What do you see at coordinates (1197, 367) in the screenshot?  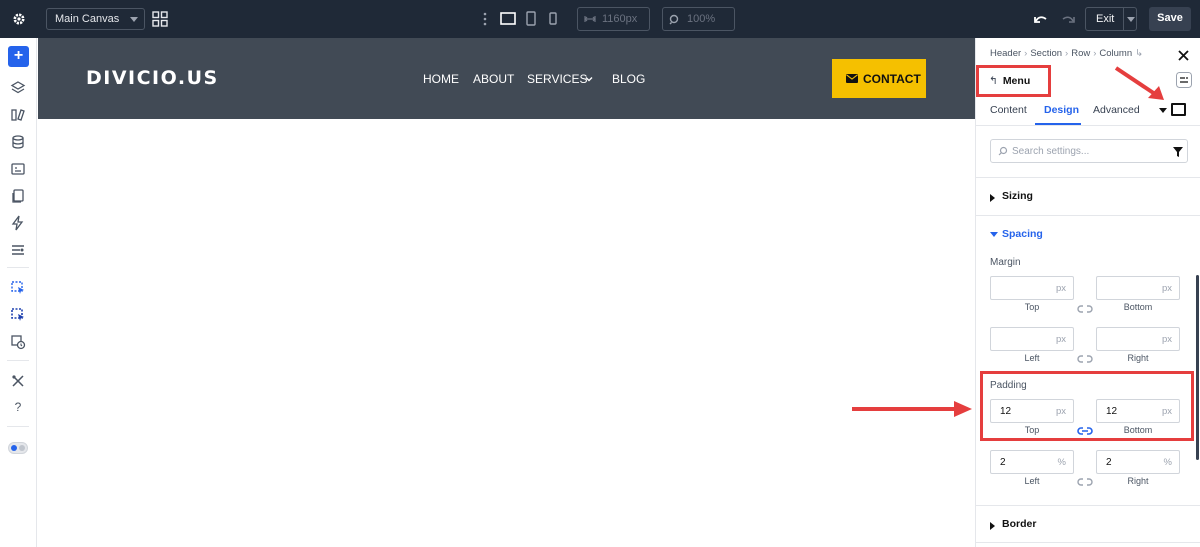 I see `panel-scrollbar` at bounding box center [1197, 367].